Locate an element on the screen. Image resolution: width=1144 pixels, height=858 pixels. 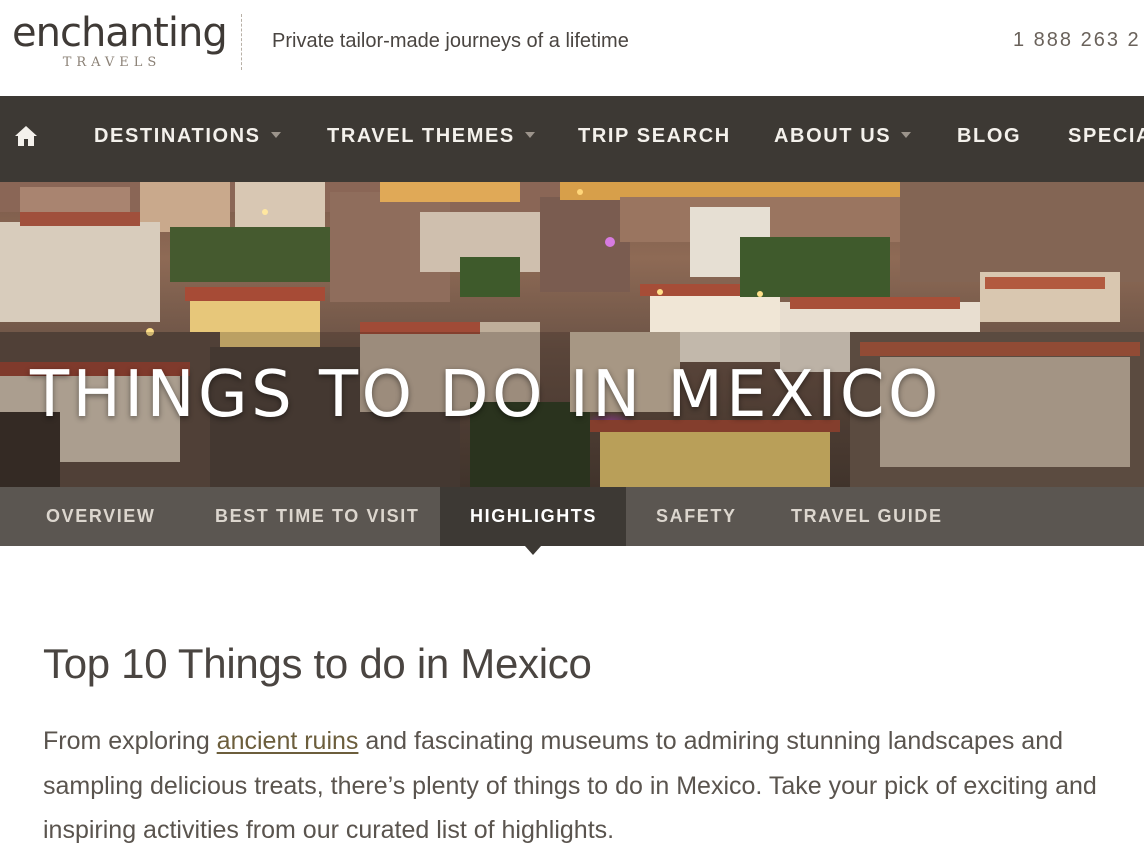
tab-best-time-to-visit: BEST TIME TO VISIT is located at coordinates (317, 516).